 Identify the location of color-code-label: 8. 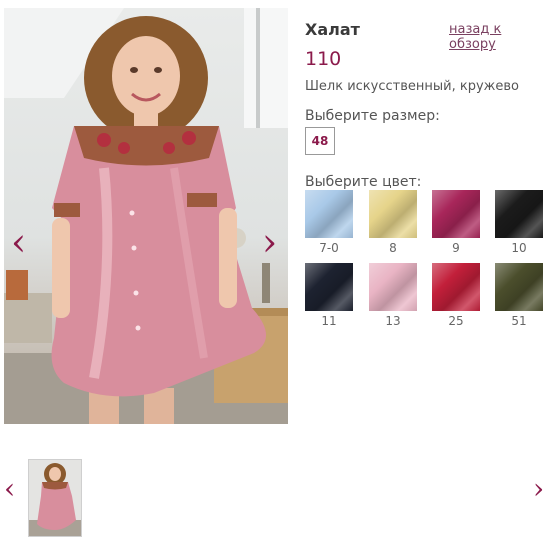
(393, 248).